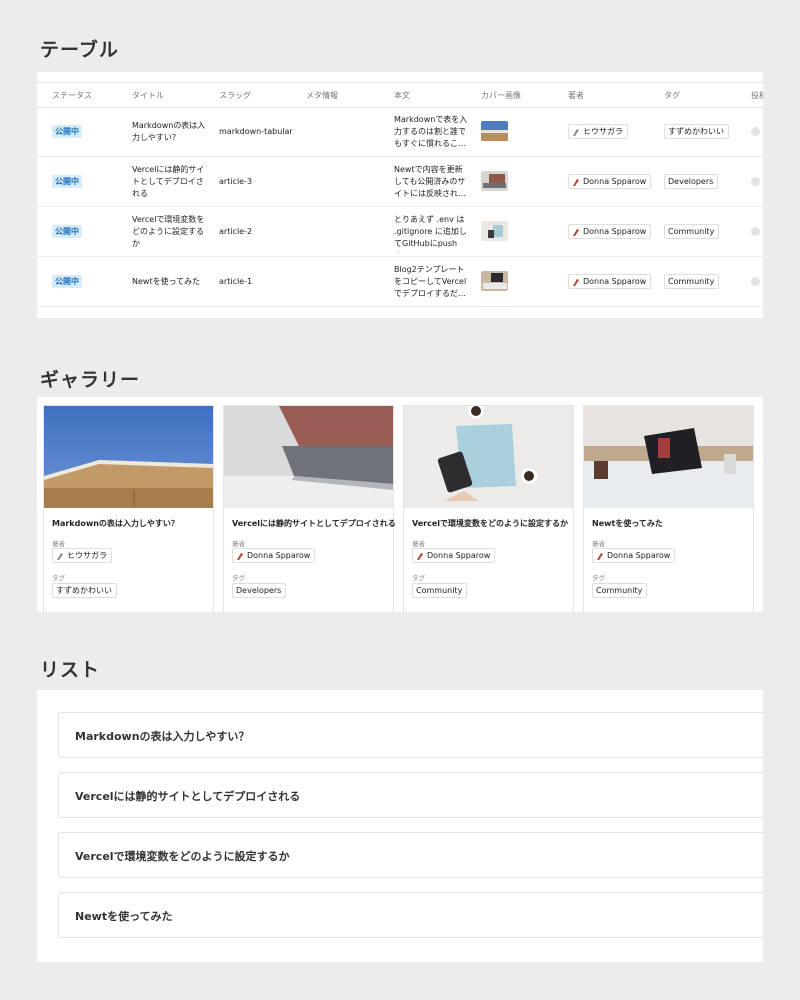 The image size is (800, 1000). I want to click on list-item-title: Markdownの表は入力しやすい？, so click(162, 736).